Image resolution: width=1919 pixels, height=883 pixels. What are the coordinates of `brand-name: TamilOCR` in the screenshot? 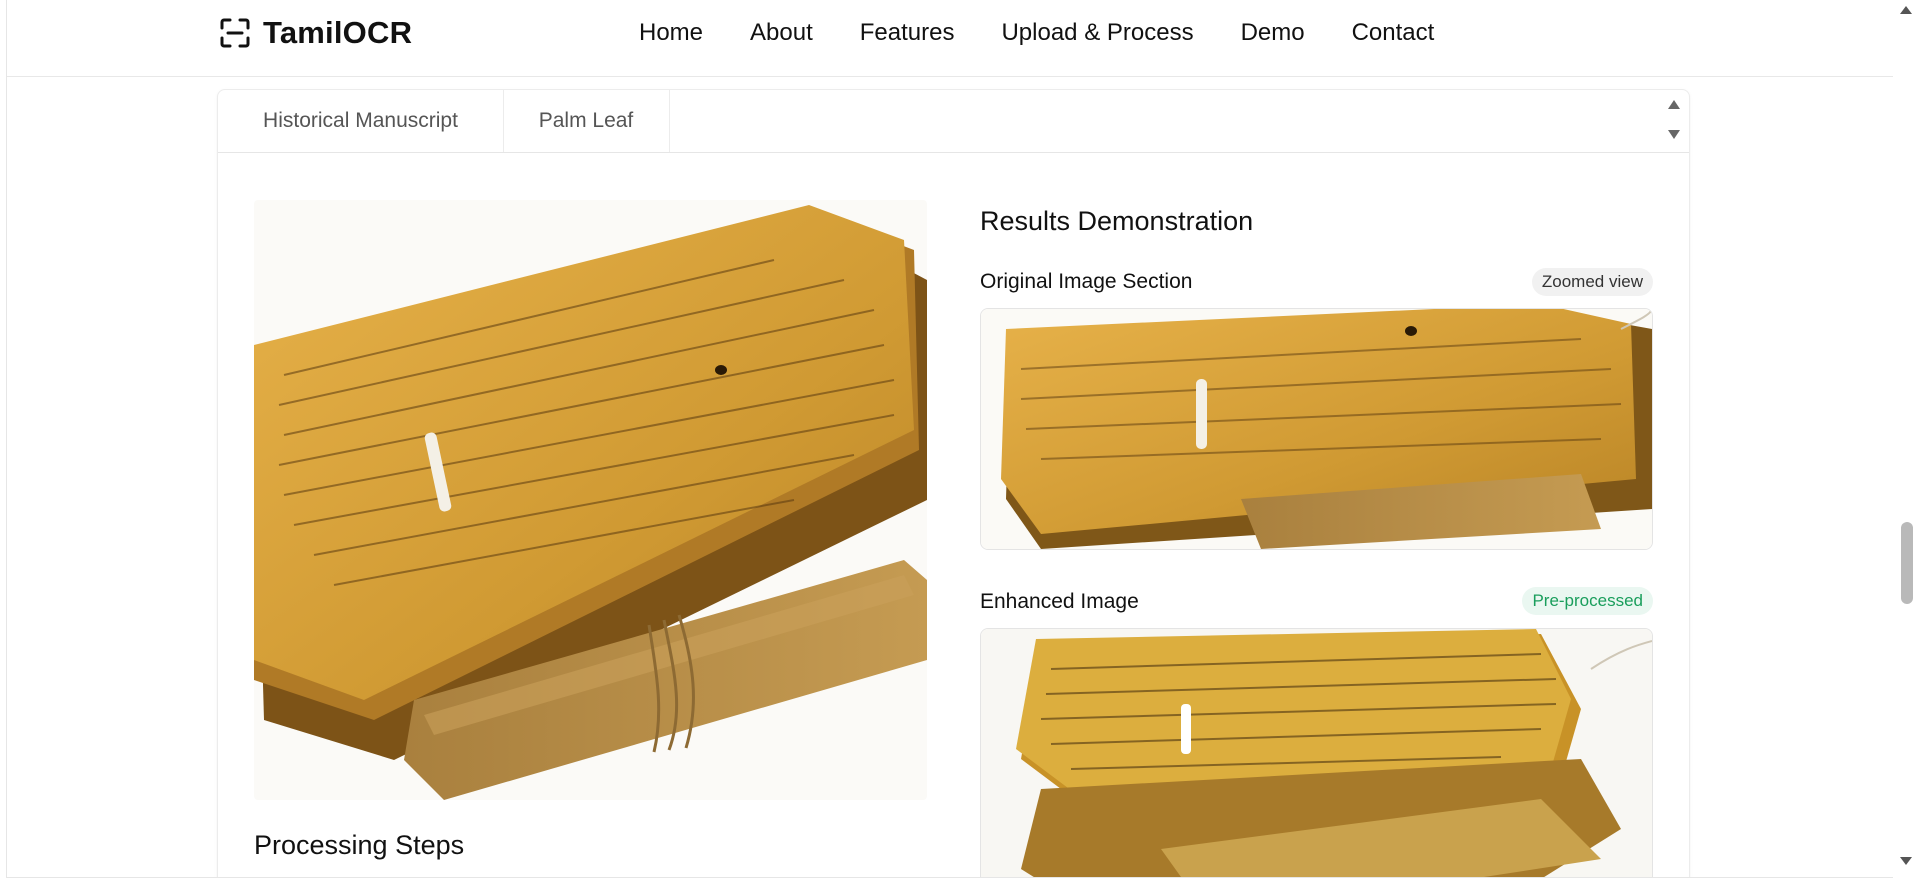 It's located at (338, 32).